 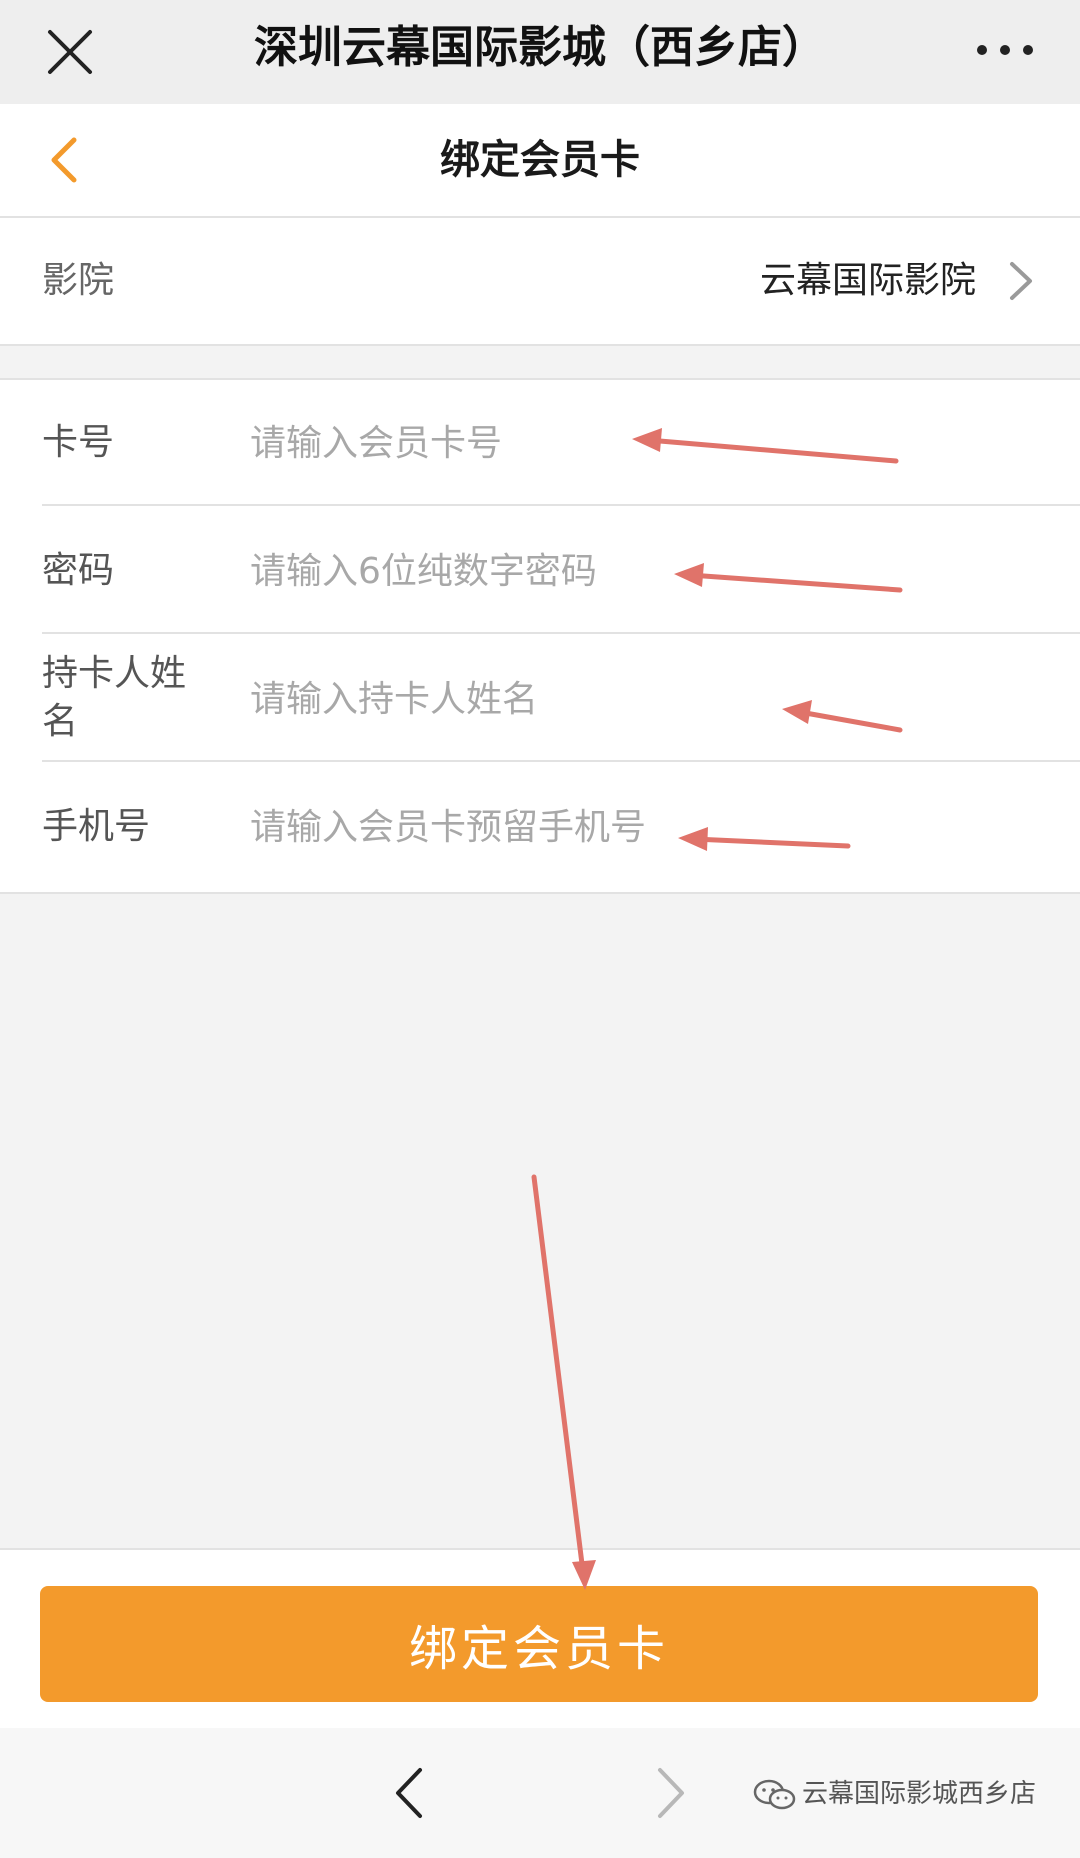 I want to click on window-top-bar: 深圳云幕国际影城（西乡店）, so click(x=540, y=52).